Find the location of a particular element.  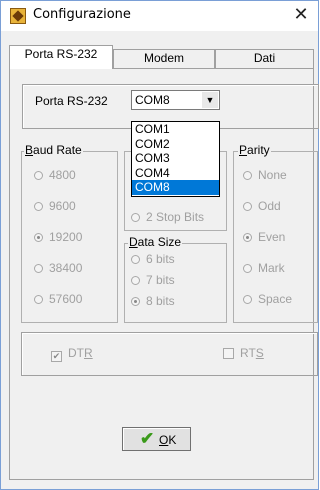

data-size-label: Data Size is located at coordinates (155, 242).